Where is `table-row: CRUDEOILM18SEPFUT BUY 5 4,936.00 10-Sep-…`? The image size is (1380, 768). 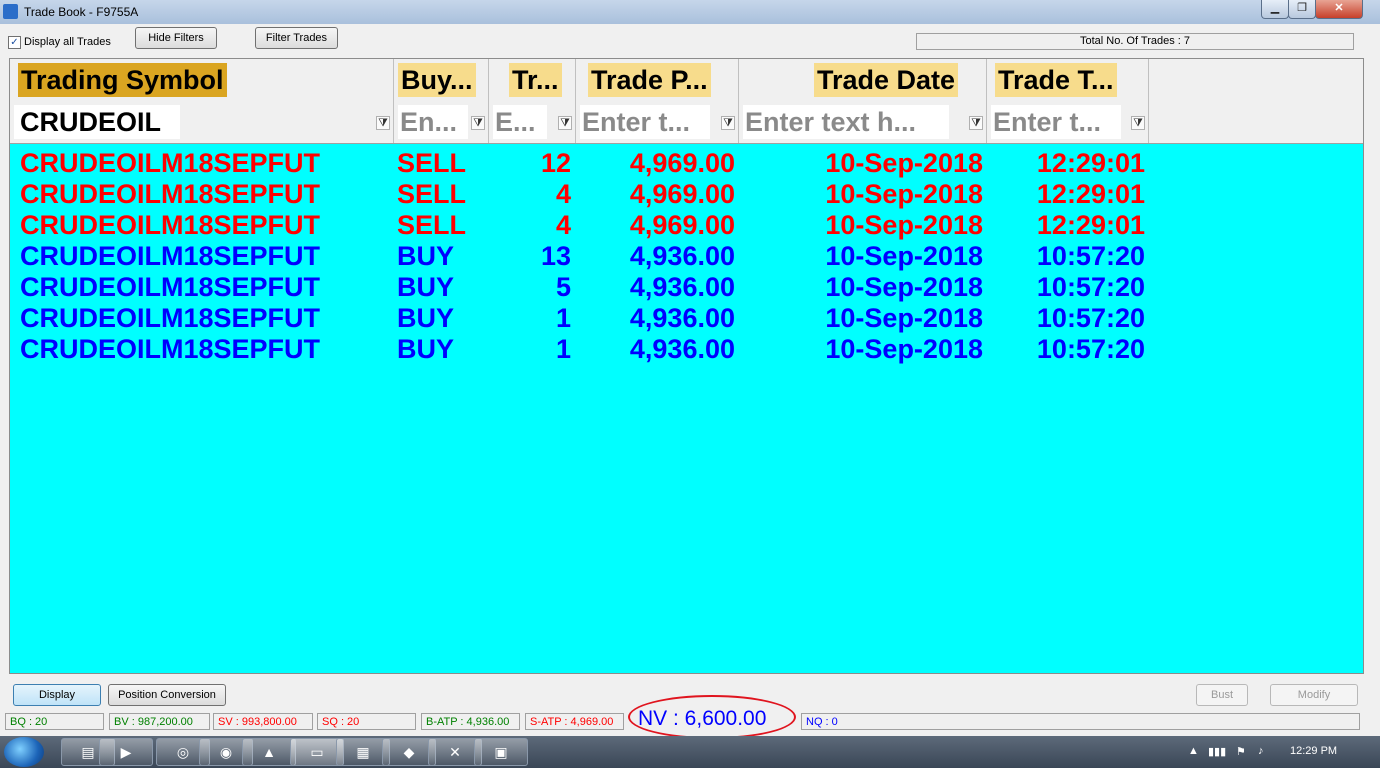
table-row: CRUDEOILM18SEPFUT BUY 5 4,936.00 10-Sep-… is located at coordinates (686, 287).